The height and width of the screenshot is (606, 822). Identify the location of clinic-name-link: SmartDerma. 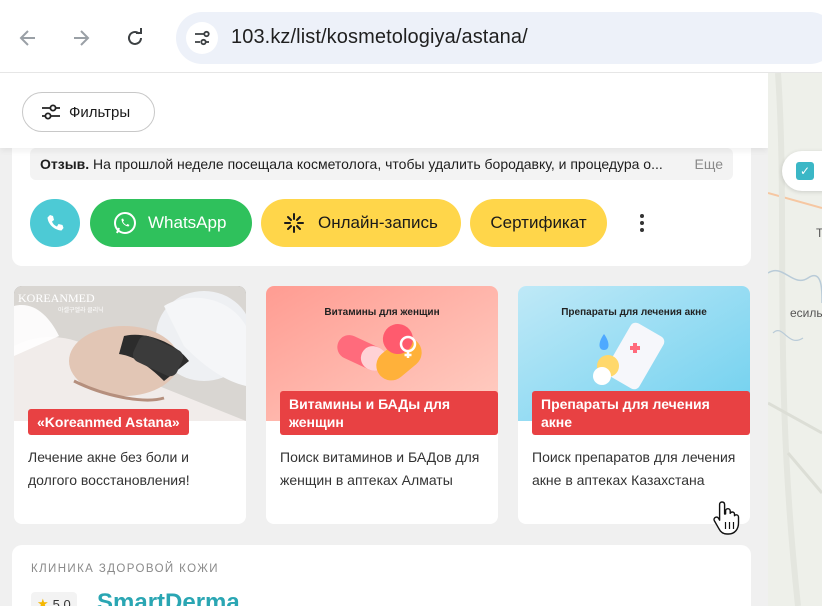
(168, 597).